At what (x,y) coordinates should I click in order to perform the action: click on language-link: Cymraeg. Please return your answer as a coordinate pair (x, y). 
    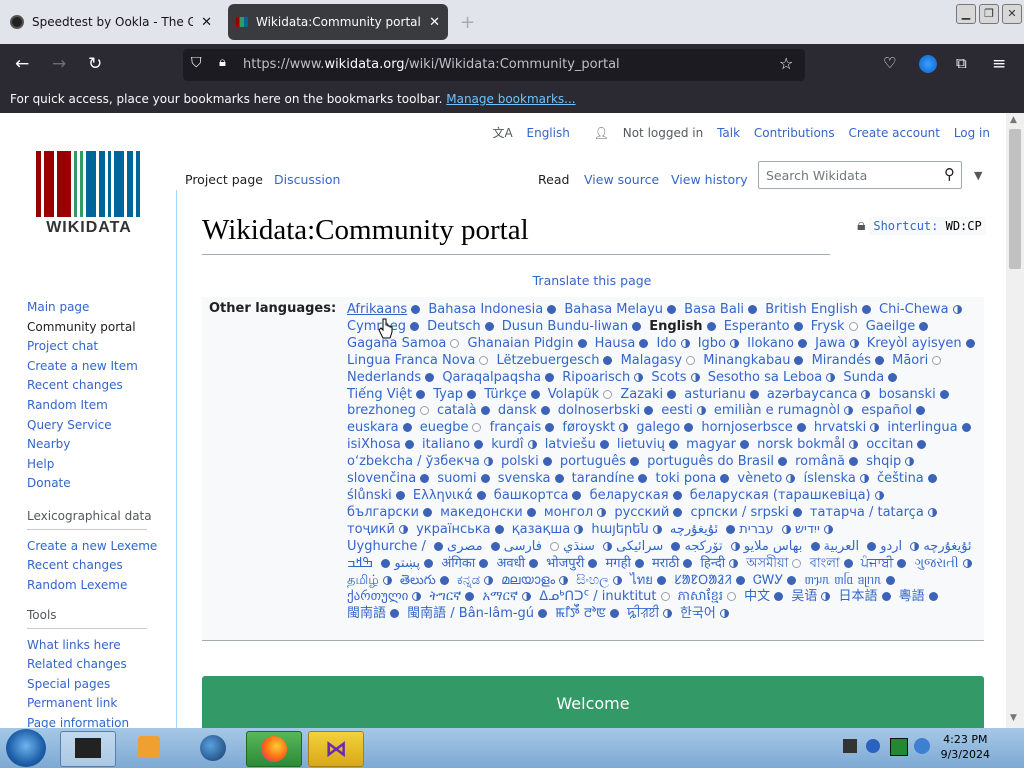
    Looking at the image, I should click on (376, 326).